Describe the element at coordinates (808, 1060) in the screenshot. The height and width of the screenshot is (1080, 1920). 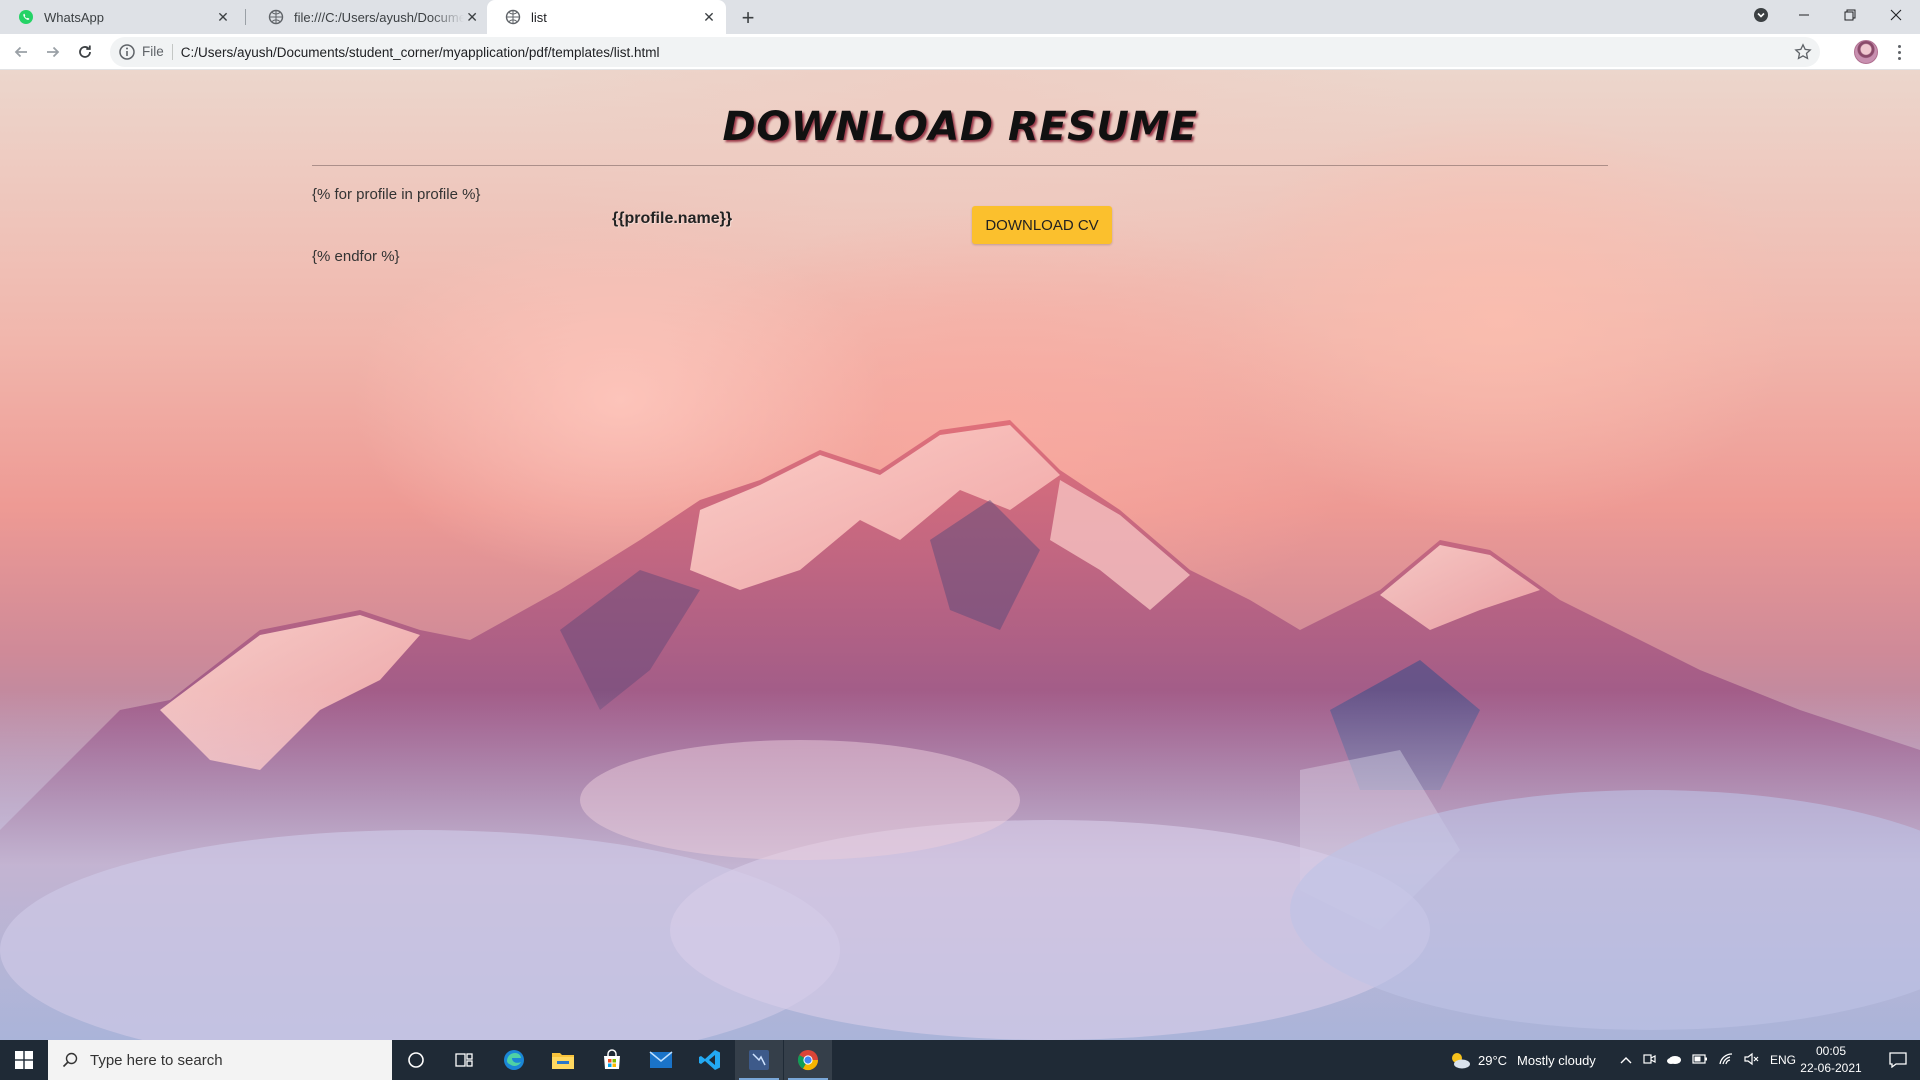
I see `chrome-icon` at that location.